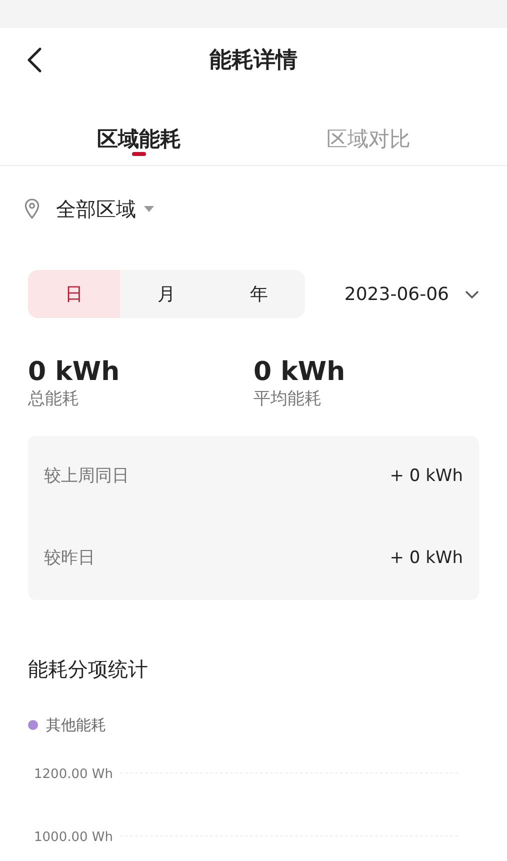 The width and height of the screenshot is (507, 861). I want to click on section-title: 能耗分项统计, so click(88, 670).